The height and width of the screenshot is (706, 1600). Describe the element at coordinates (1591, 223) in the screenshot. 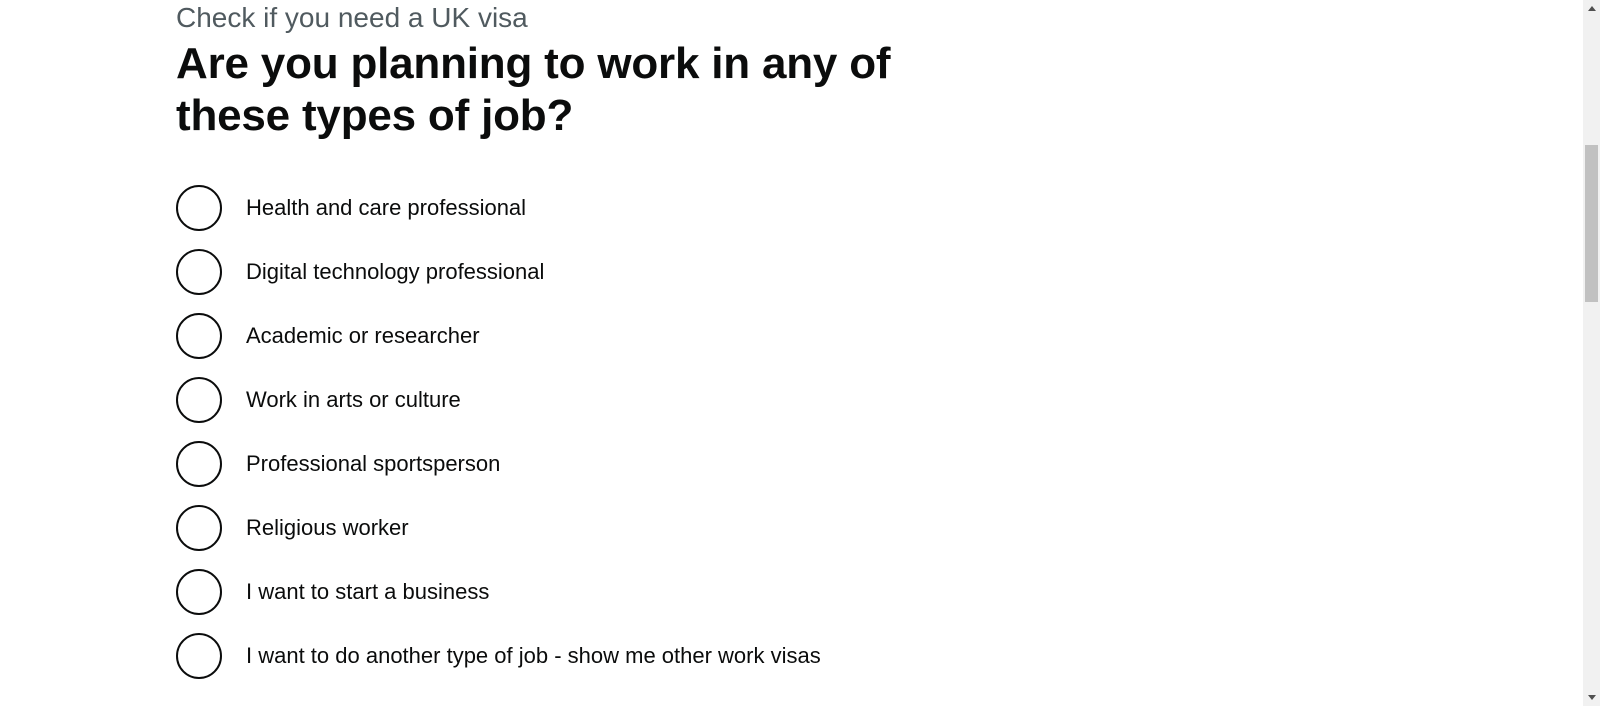

I see `scrollbar-thumb` at that location.